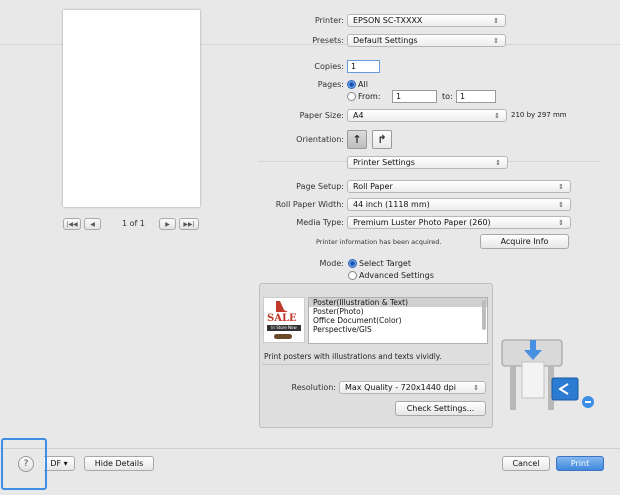  What do you see at coordinates (379, 242) in the screenshot?
I see `printer-info-text: Printer information has been acquired.` at bounding box center [379, 242].